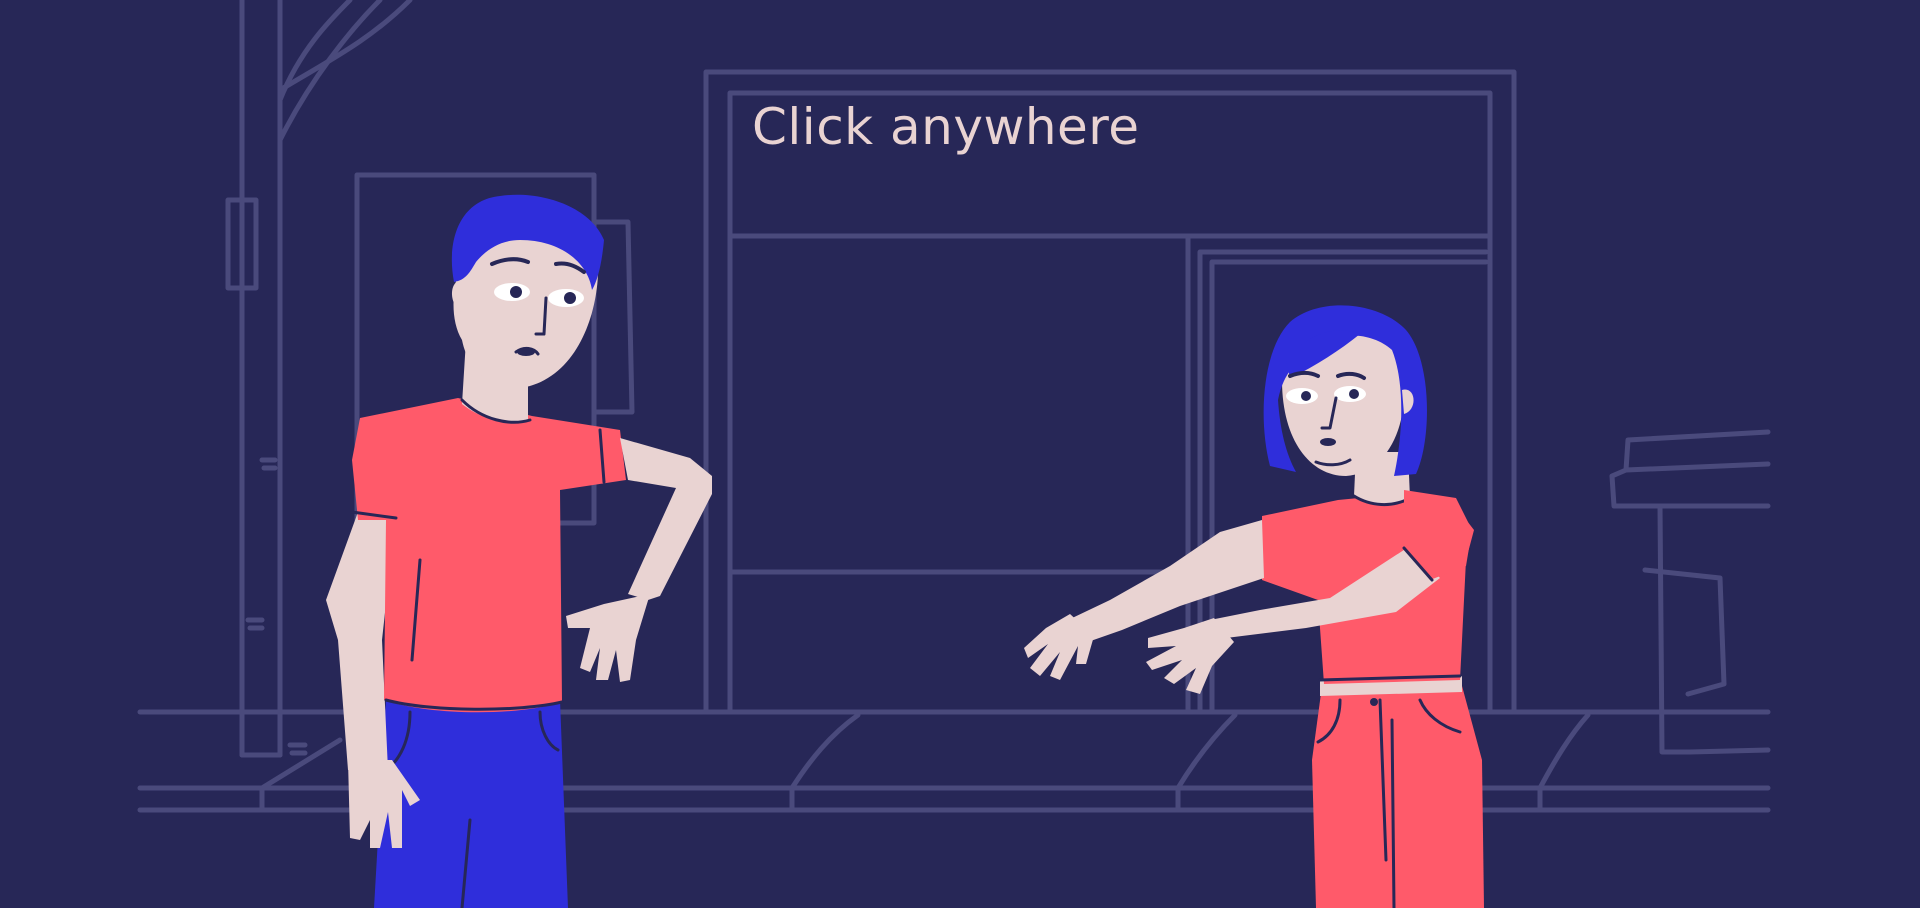 The image size is (1920, 908). Describe the element at coordinates (946, 127) in the screenshot. I see `click-anywhere-prompt: Click anywhere` at that location.